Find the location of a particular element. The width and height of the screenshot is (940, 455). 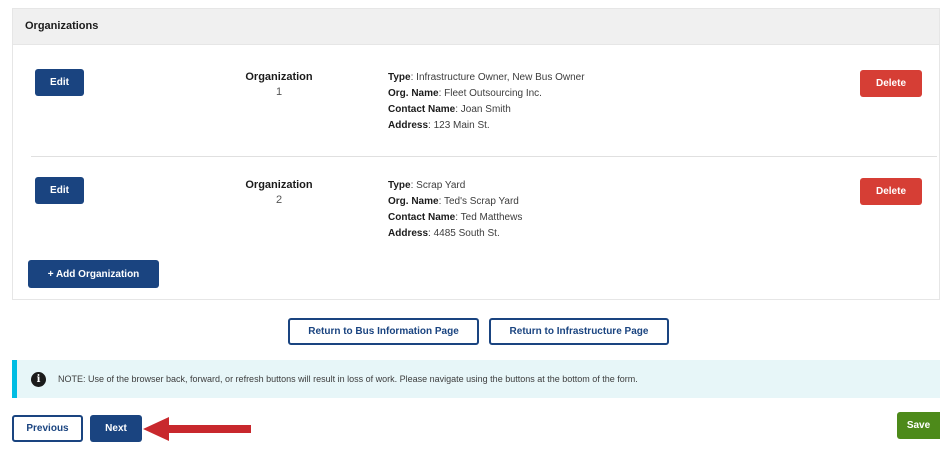

type-line: Type: Scrap Yard is located at coordinates (455, 186).